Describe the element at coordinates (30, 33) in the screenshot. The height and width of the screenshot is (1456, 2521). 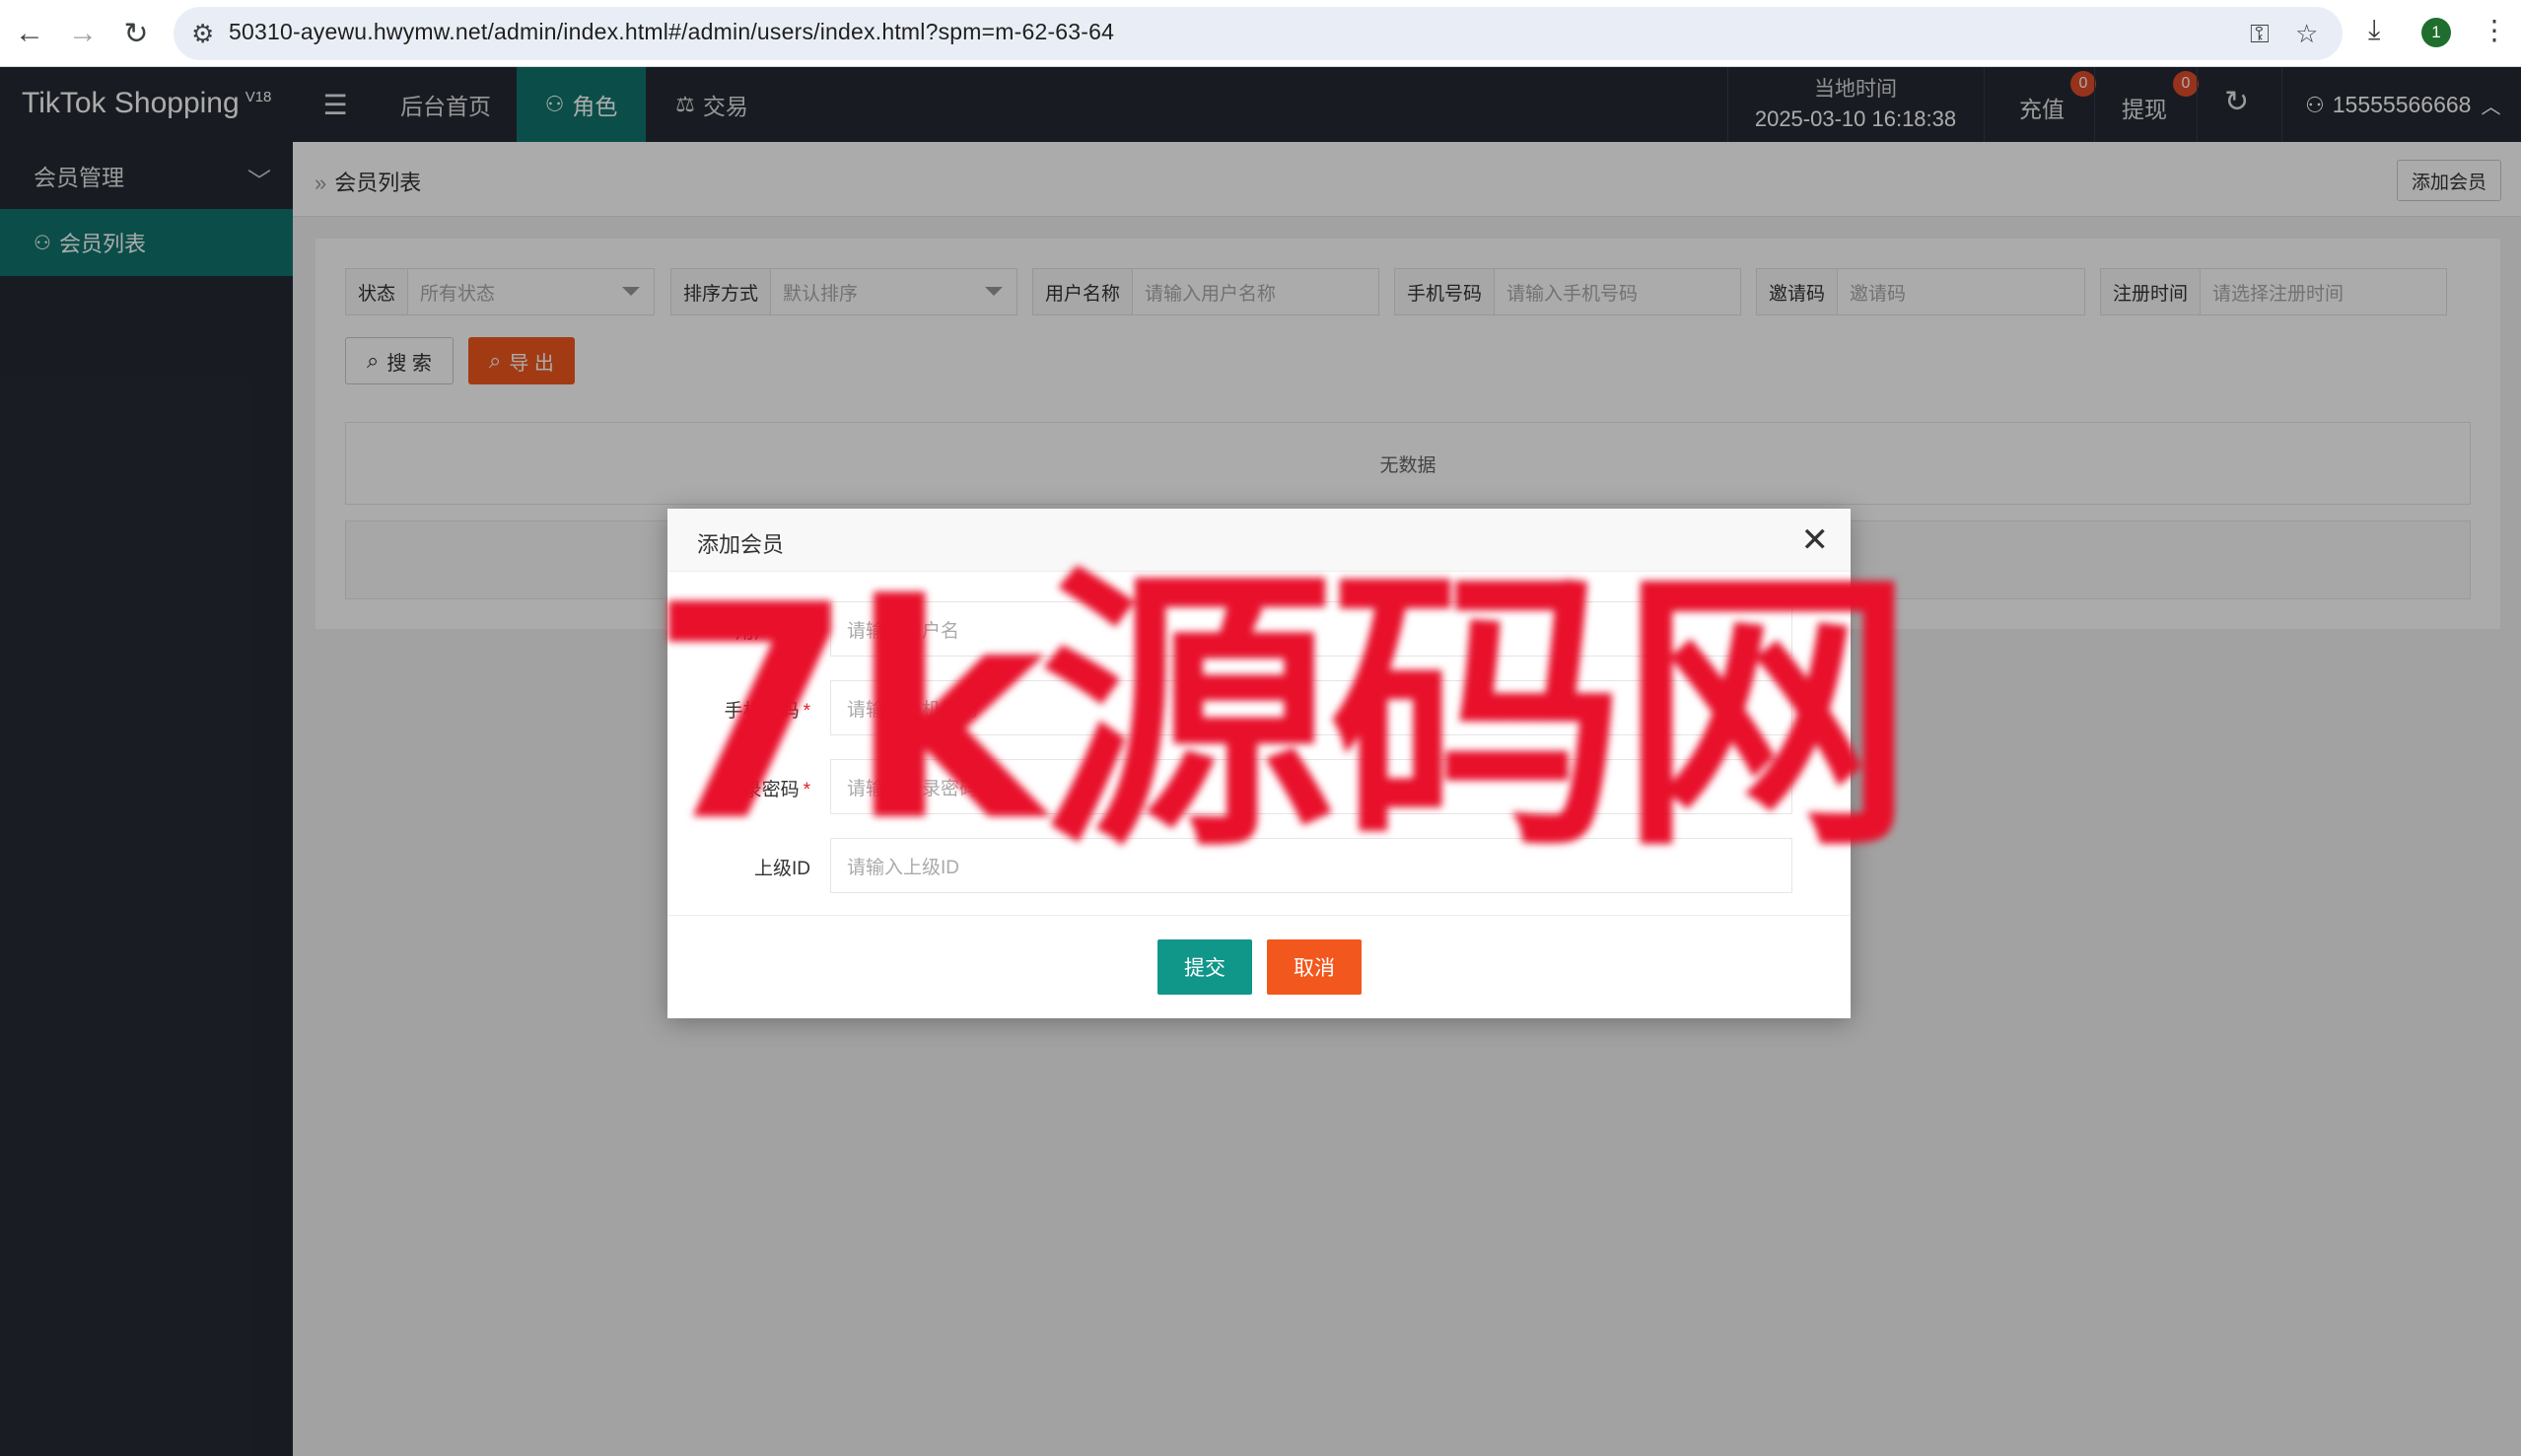
I see `back-icon: ←` at that location.